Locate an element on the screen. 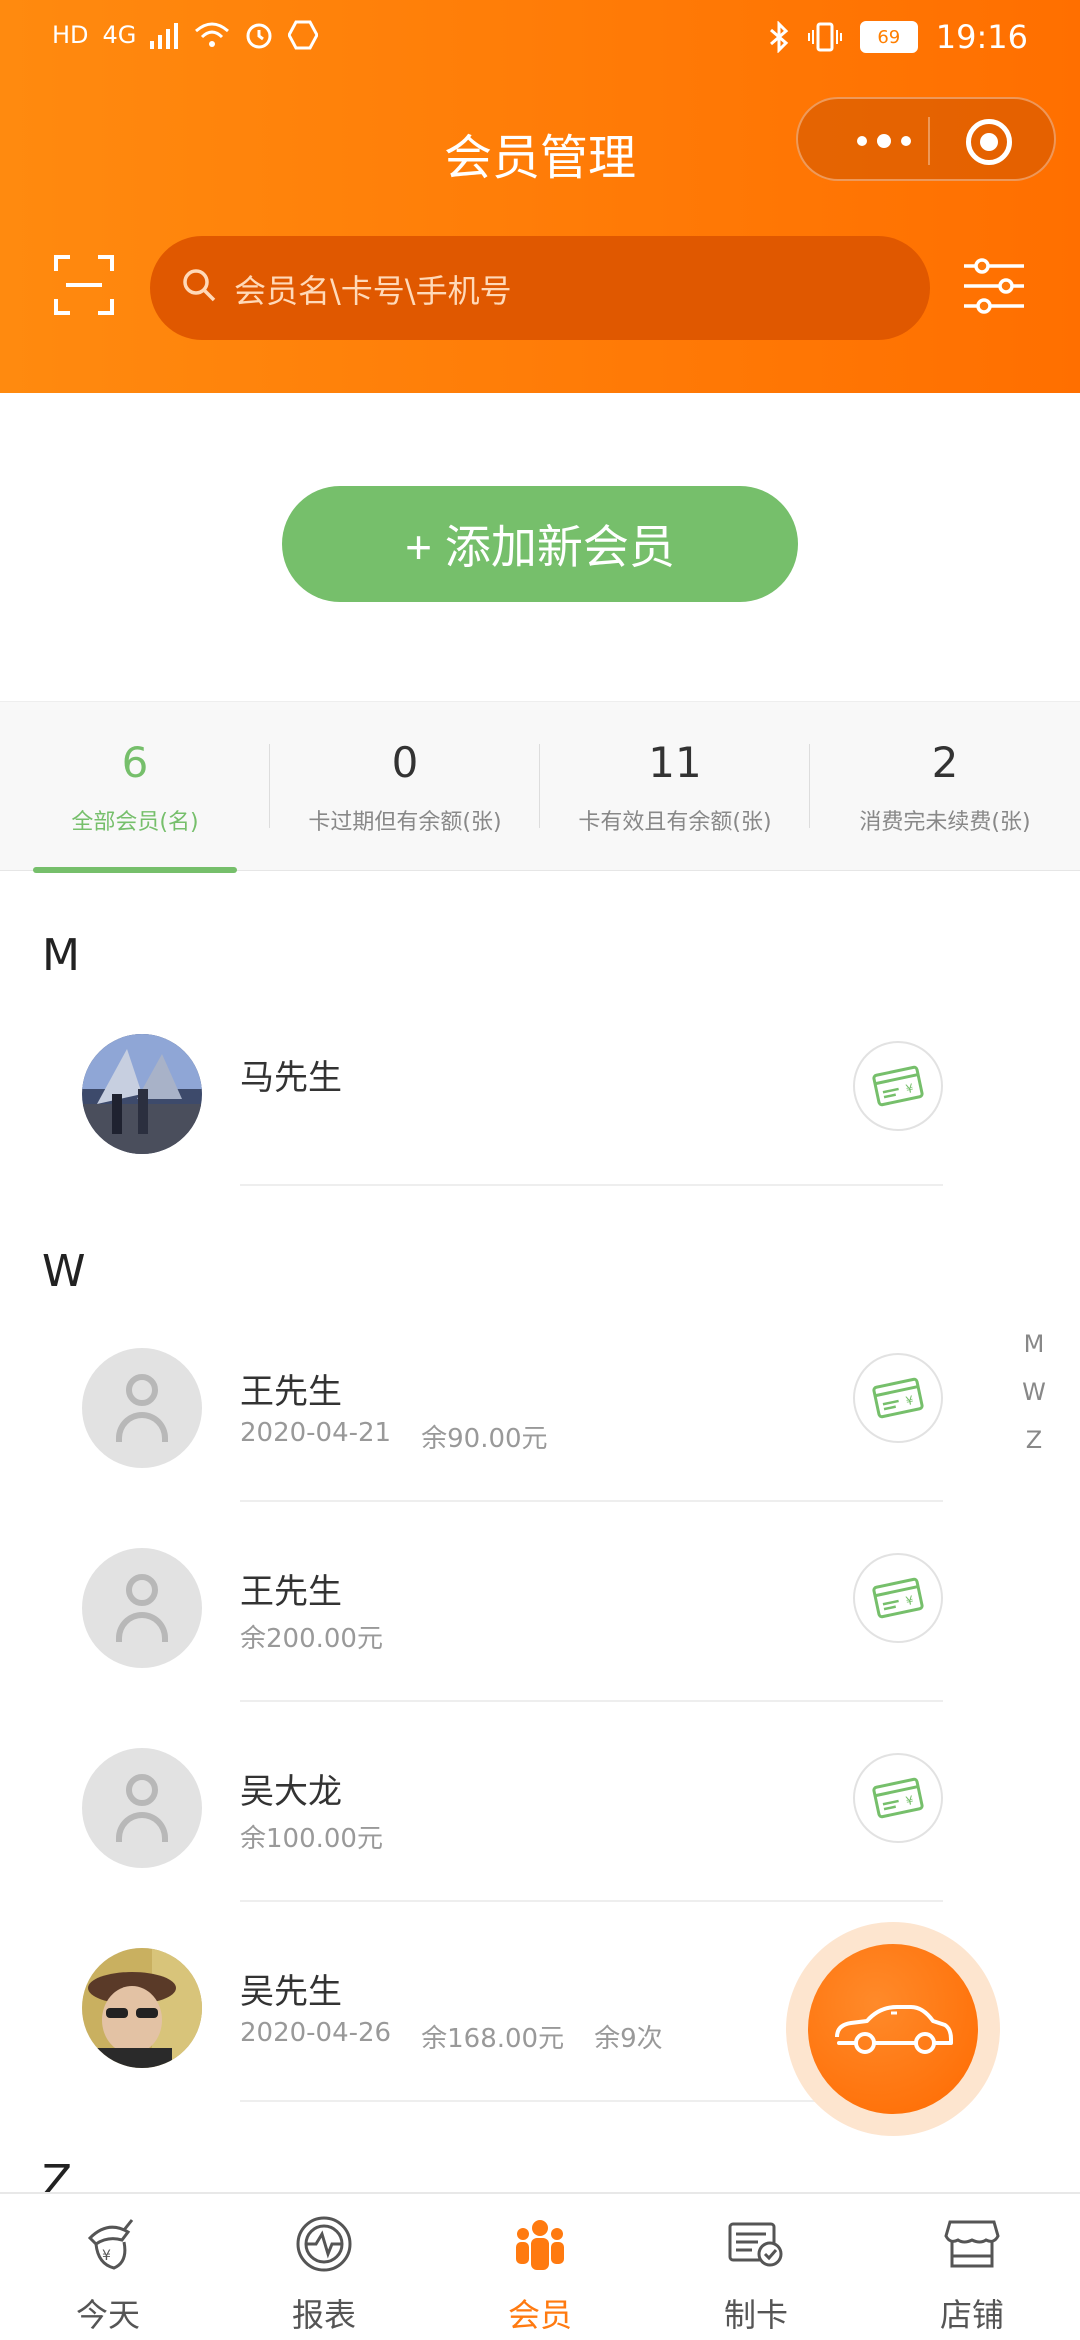 This screenshot has width=1080, height=2340. search-placeholder: 会员名\卡号\手机号 is located at coordinates (373, 291).